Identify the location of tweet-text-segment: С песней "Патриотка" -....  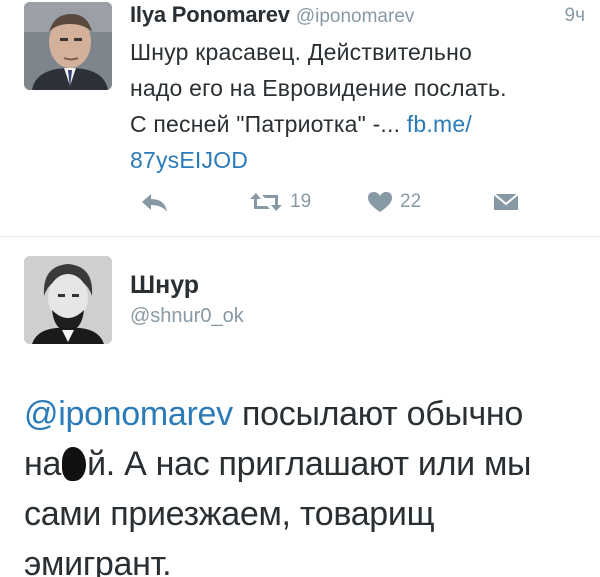
(265, 124).